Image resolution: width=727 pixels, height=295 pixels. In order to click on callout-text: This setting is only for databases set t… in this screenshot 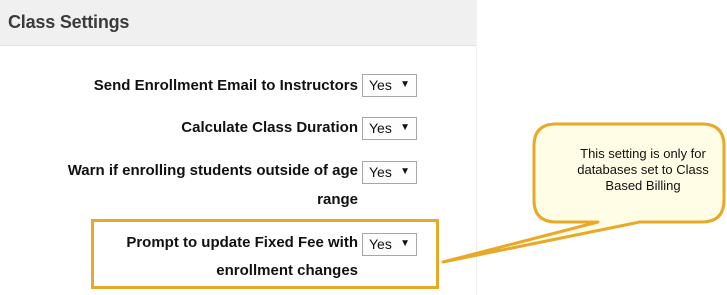, I will do `click(641, 170)`.